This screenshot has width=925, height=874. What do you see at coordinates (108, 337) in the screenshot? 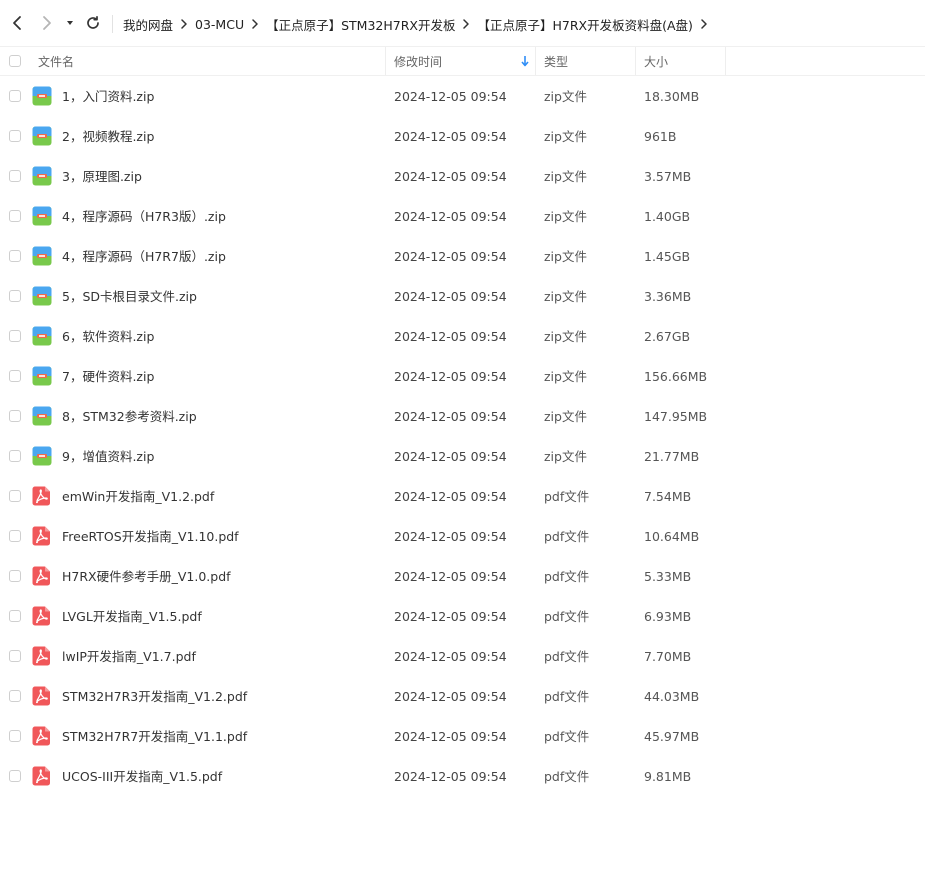
I see `file-name: 6，软件资料.zip` at bounding box center [108, 337].